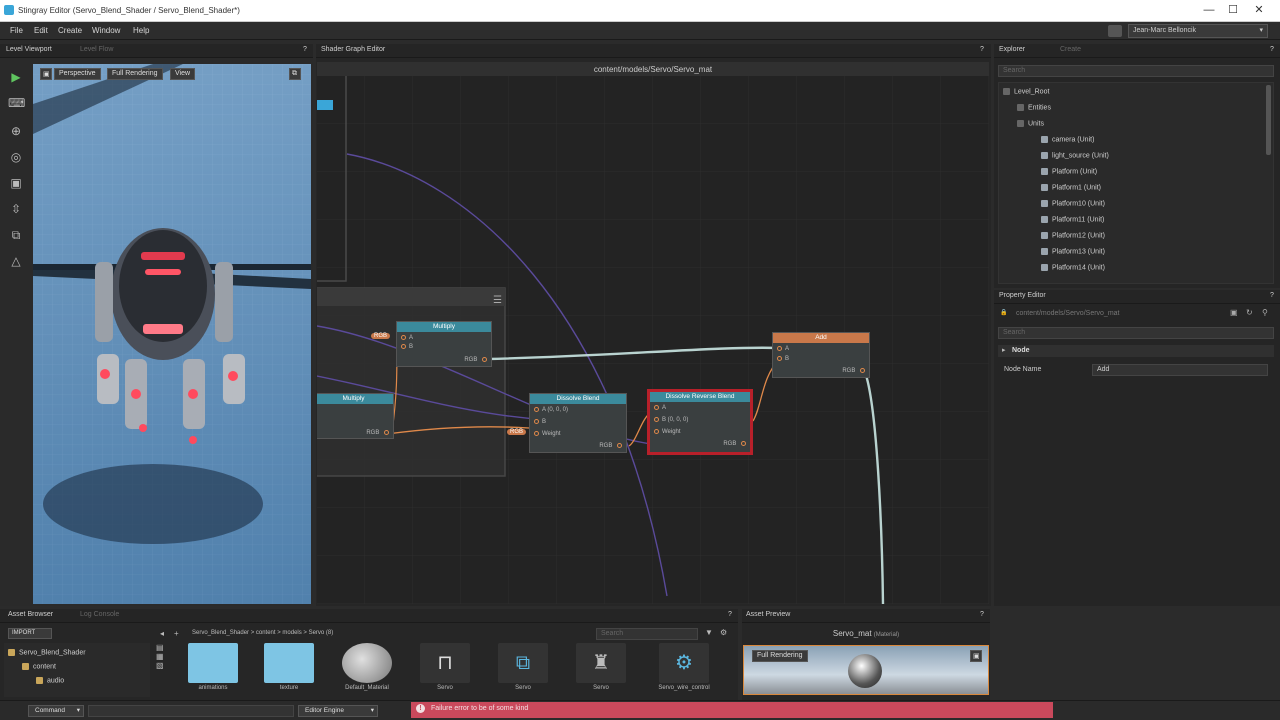 The image size is (1280, 720). What do you see at coordinates (1071, 187) in the screenshot?
I see `tree-item-unit: Platform1 (Unit)` at bounding box center [1071, 187].